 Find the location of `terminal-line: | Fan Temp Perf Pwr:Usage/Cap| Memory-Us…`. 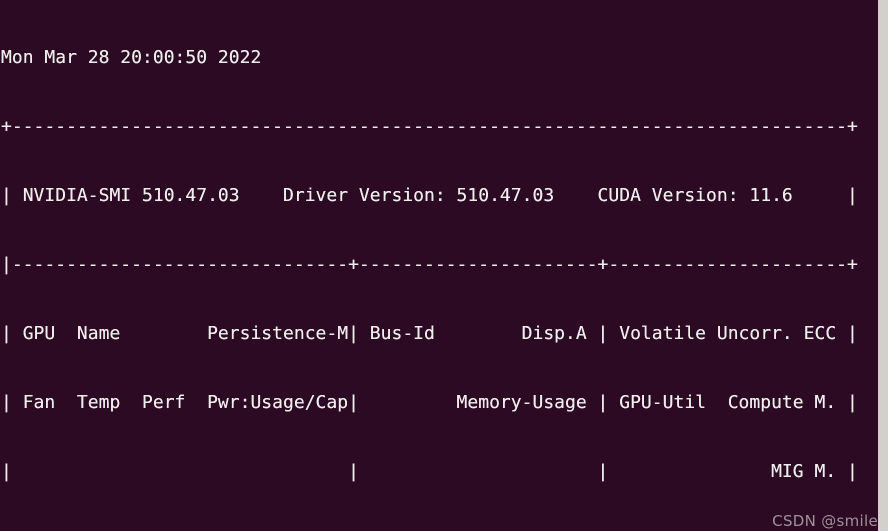

terminal-line: | Fan Temp Perf Pwr:Usage/Cap| Memory-Us… is located at coordinates (429, 402).